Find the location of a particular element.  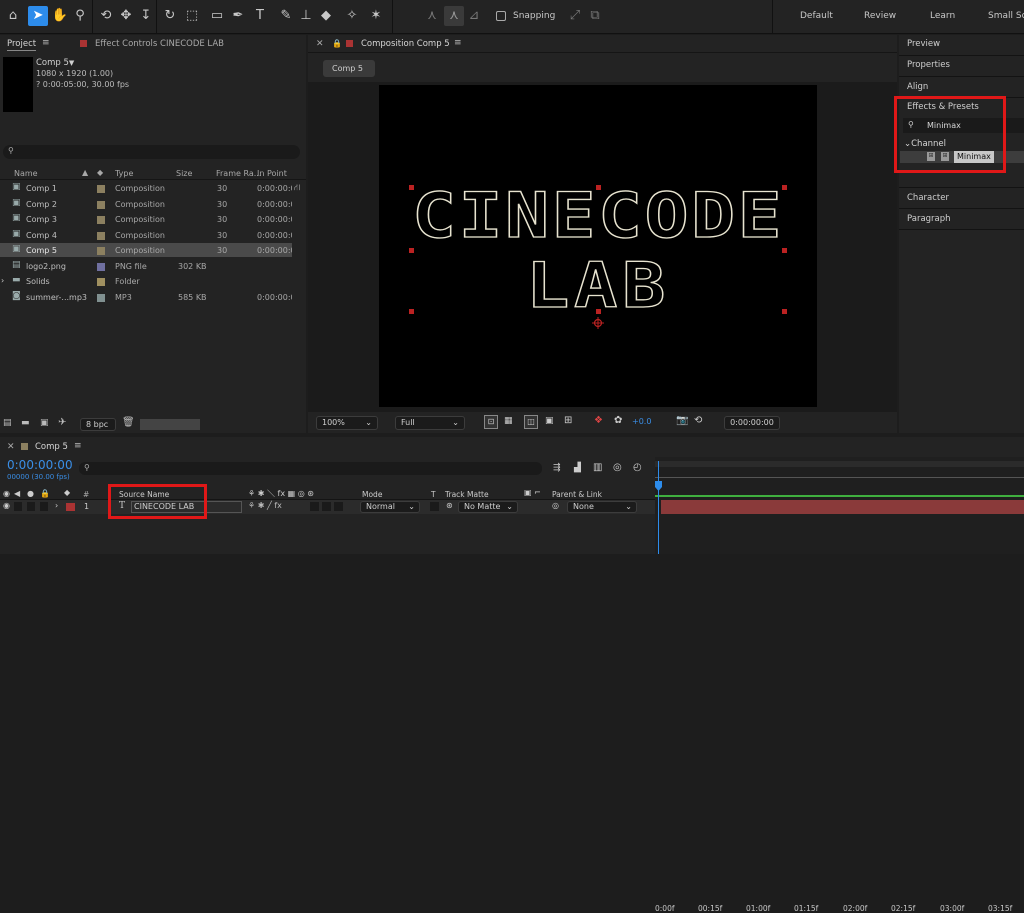

project-scroll-thumb is located at coordinates (170, 424).